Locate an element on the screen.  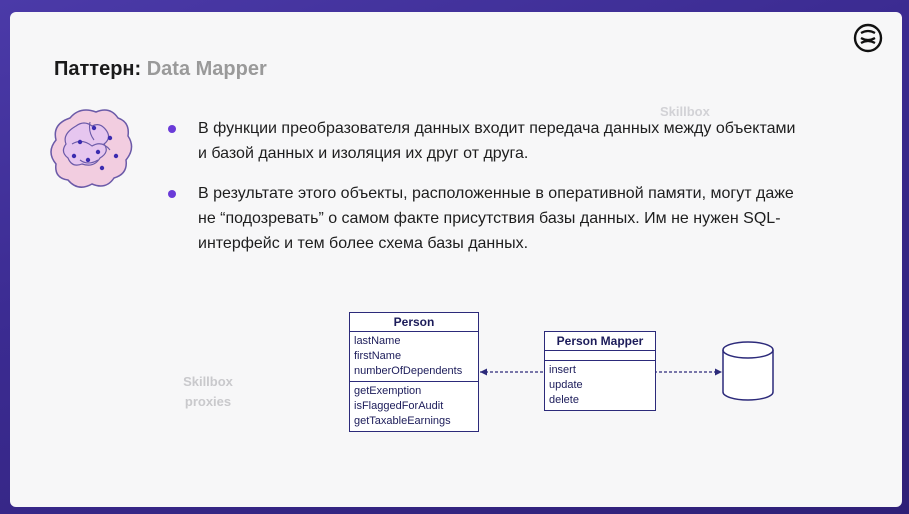
mapper-methods: insert update delete is located at coordinates (600, 385).